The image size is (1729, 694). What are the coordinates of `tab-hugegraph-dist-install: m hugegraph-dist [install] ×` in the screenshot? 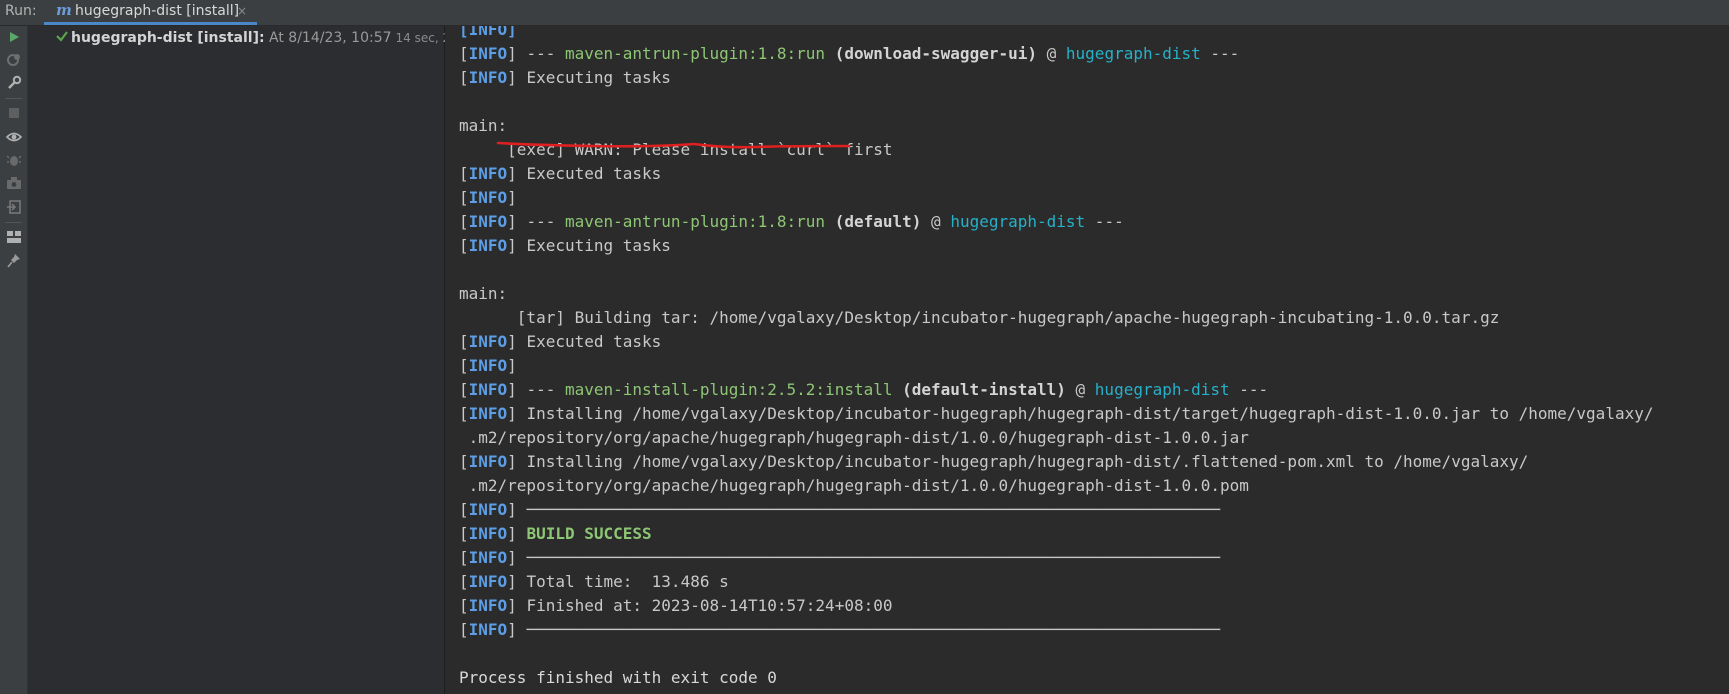 It's located at (150, 12).